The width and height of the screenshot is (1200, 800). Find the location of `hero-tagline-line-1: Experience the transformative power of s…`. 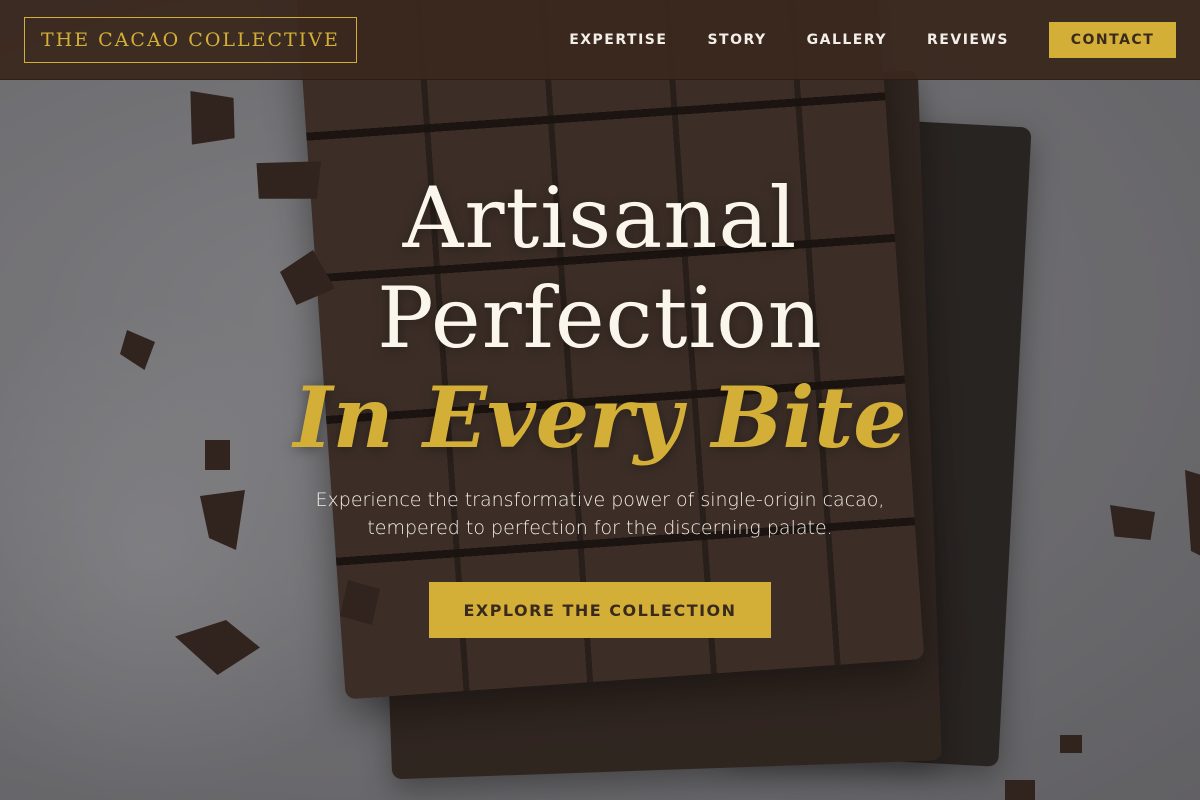

hero-tagline-line-1: Experience the transformative power of s… is located at coordinates (600, 500).